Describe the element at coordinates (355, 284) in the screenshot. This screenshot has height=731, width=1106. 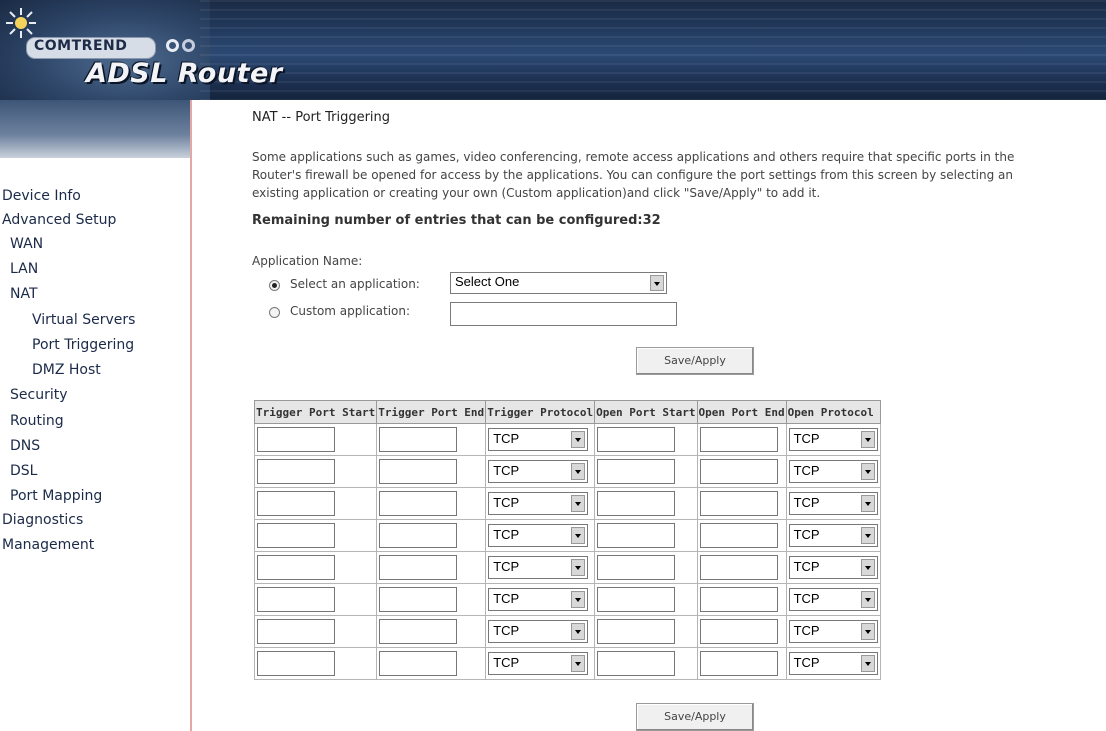
I see `select-application-label: Select an application:` at that location.